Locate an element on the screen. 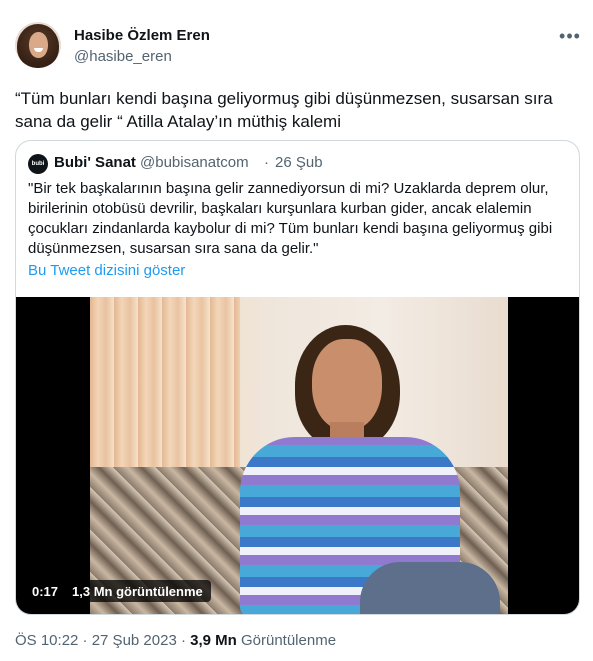 This screenshot has width=593, height=661. author-avatar is located at coordinates (38, 45).